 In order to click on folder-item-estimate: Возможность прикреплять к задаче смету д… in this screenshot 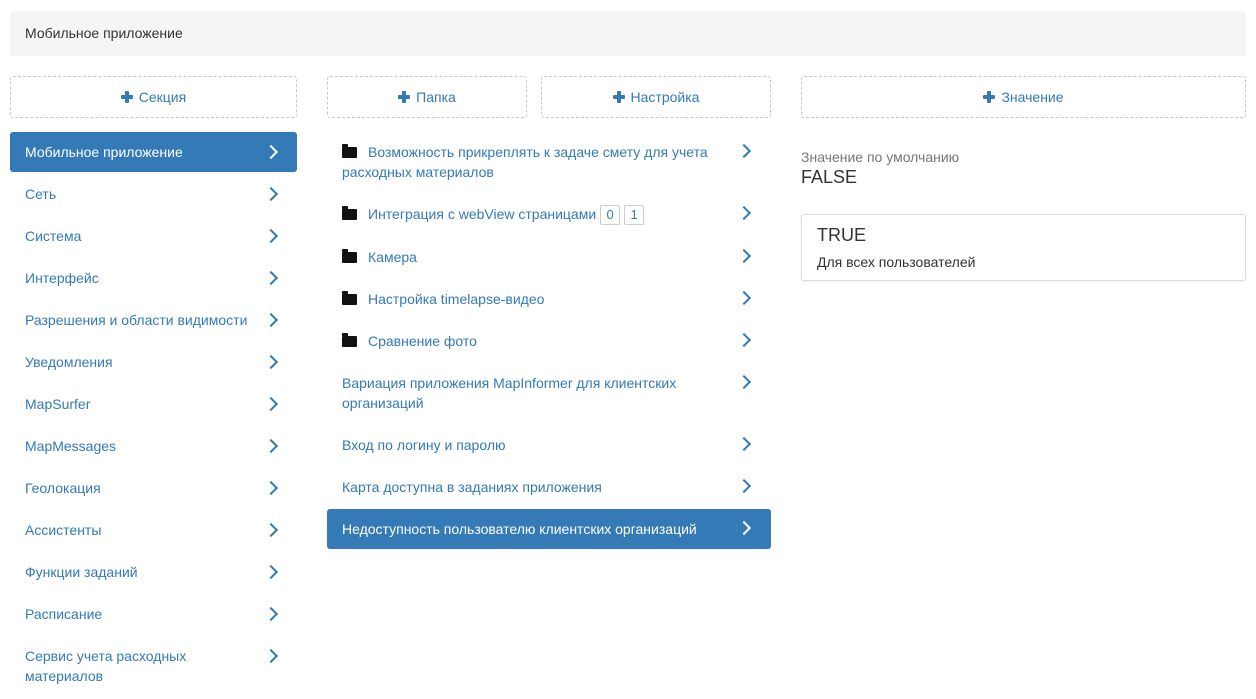, I will do `click(549, 162)`.